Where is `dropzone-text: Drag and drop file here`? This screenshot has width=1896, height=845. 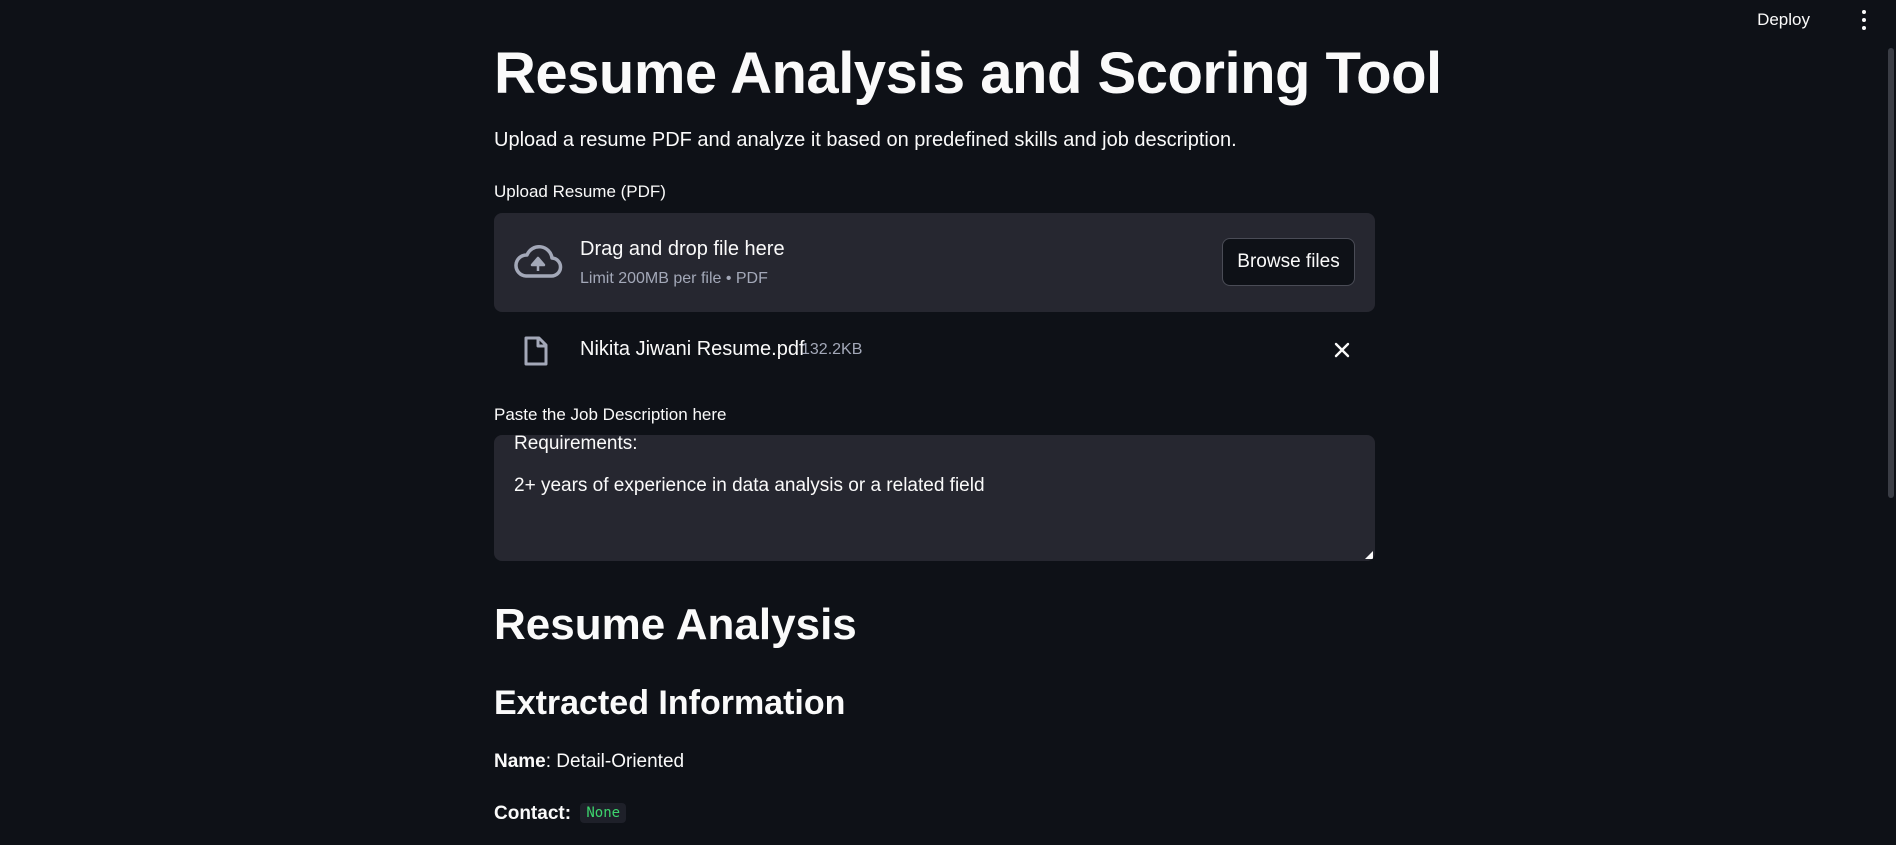 dropzone-text: Drag and drop file here is located at coordinates (682, 249).